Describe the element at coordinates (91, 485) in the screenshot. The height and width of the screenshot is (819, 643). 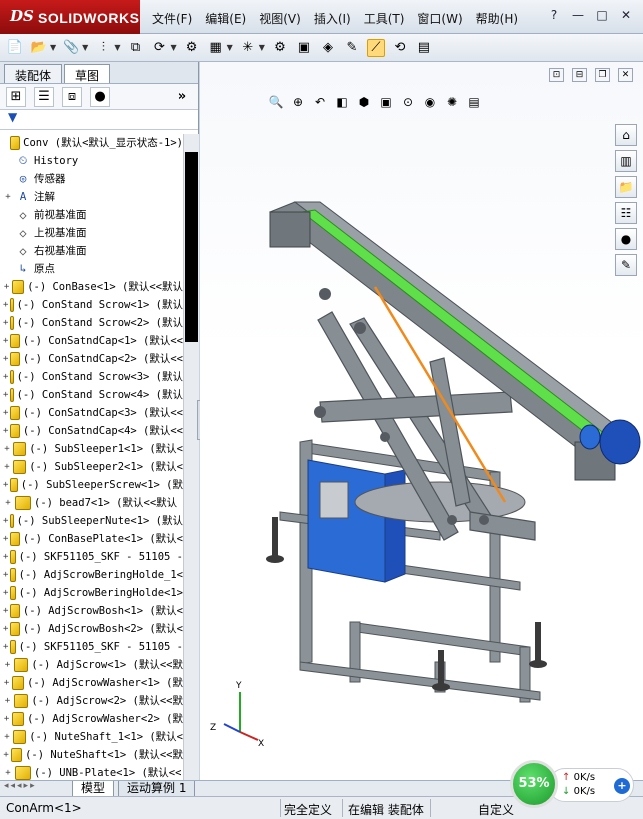
I see `tree-item-component: + (-) SubSleeperScrew<1> (默` at that location.